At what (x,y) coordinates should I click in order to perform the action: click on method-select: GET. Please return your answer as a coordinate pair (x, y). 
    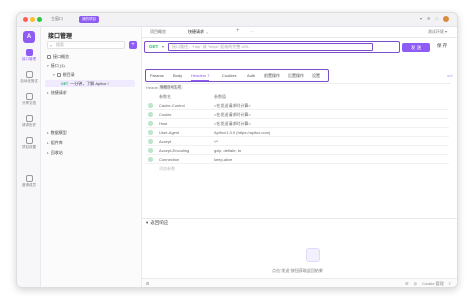
    Looking at the image, I should click on (153, 46).